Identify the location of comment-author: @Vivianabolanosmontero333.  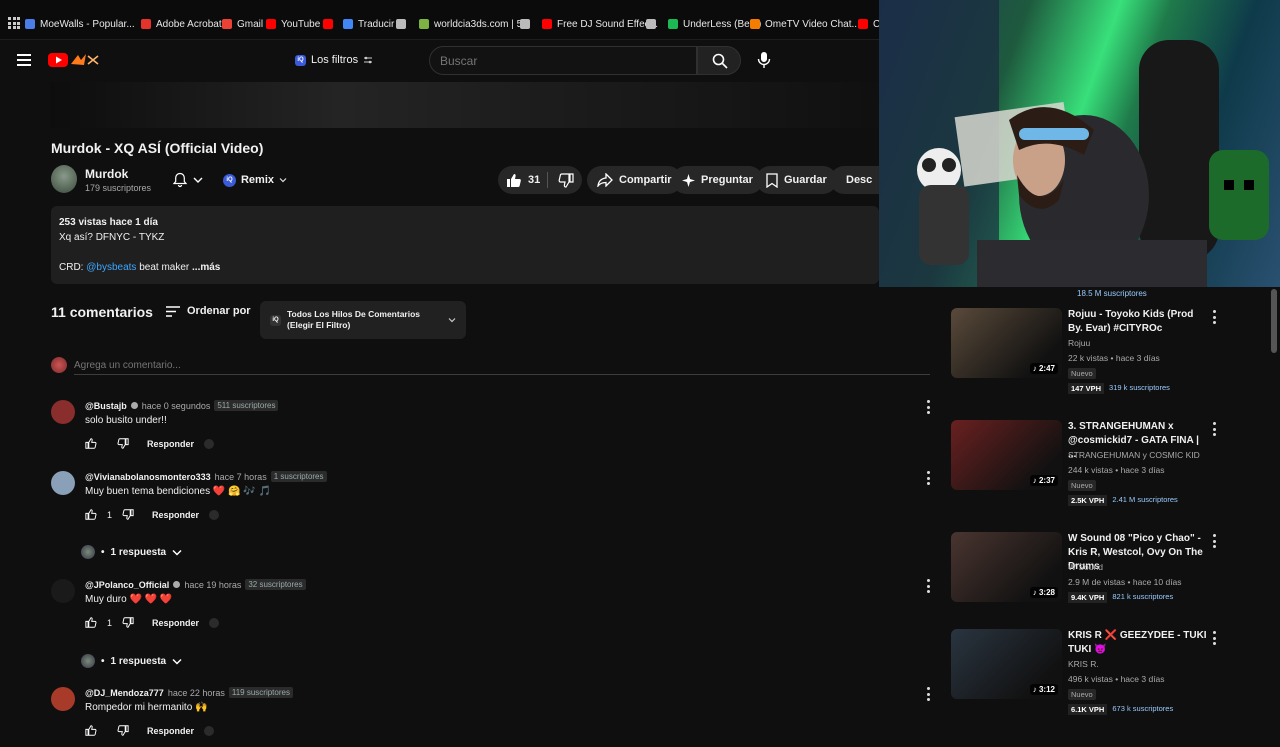
(148, 477).